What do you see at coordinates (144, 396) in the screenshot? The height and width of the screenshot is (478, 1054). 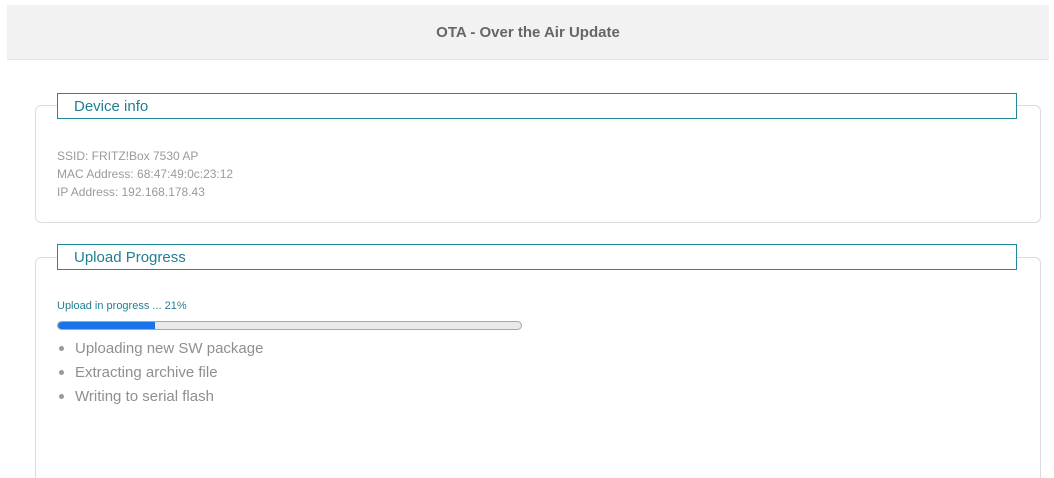 I see `step-label: Writing to serial flash` at bounding box center [144, 396].